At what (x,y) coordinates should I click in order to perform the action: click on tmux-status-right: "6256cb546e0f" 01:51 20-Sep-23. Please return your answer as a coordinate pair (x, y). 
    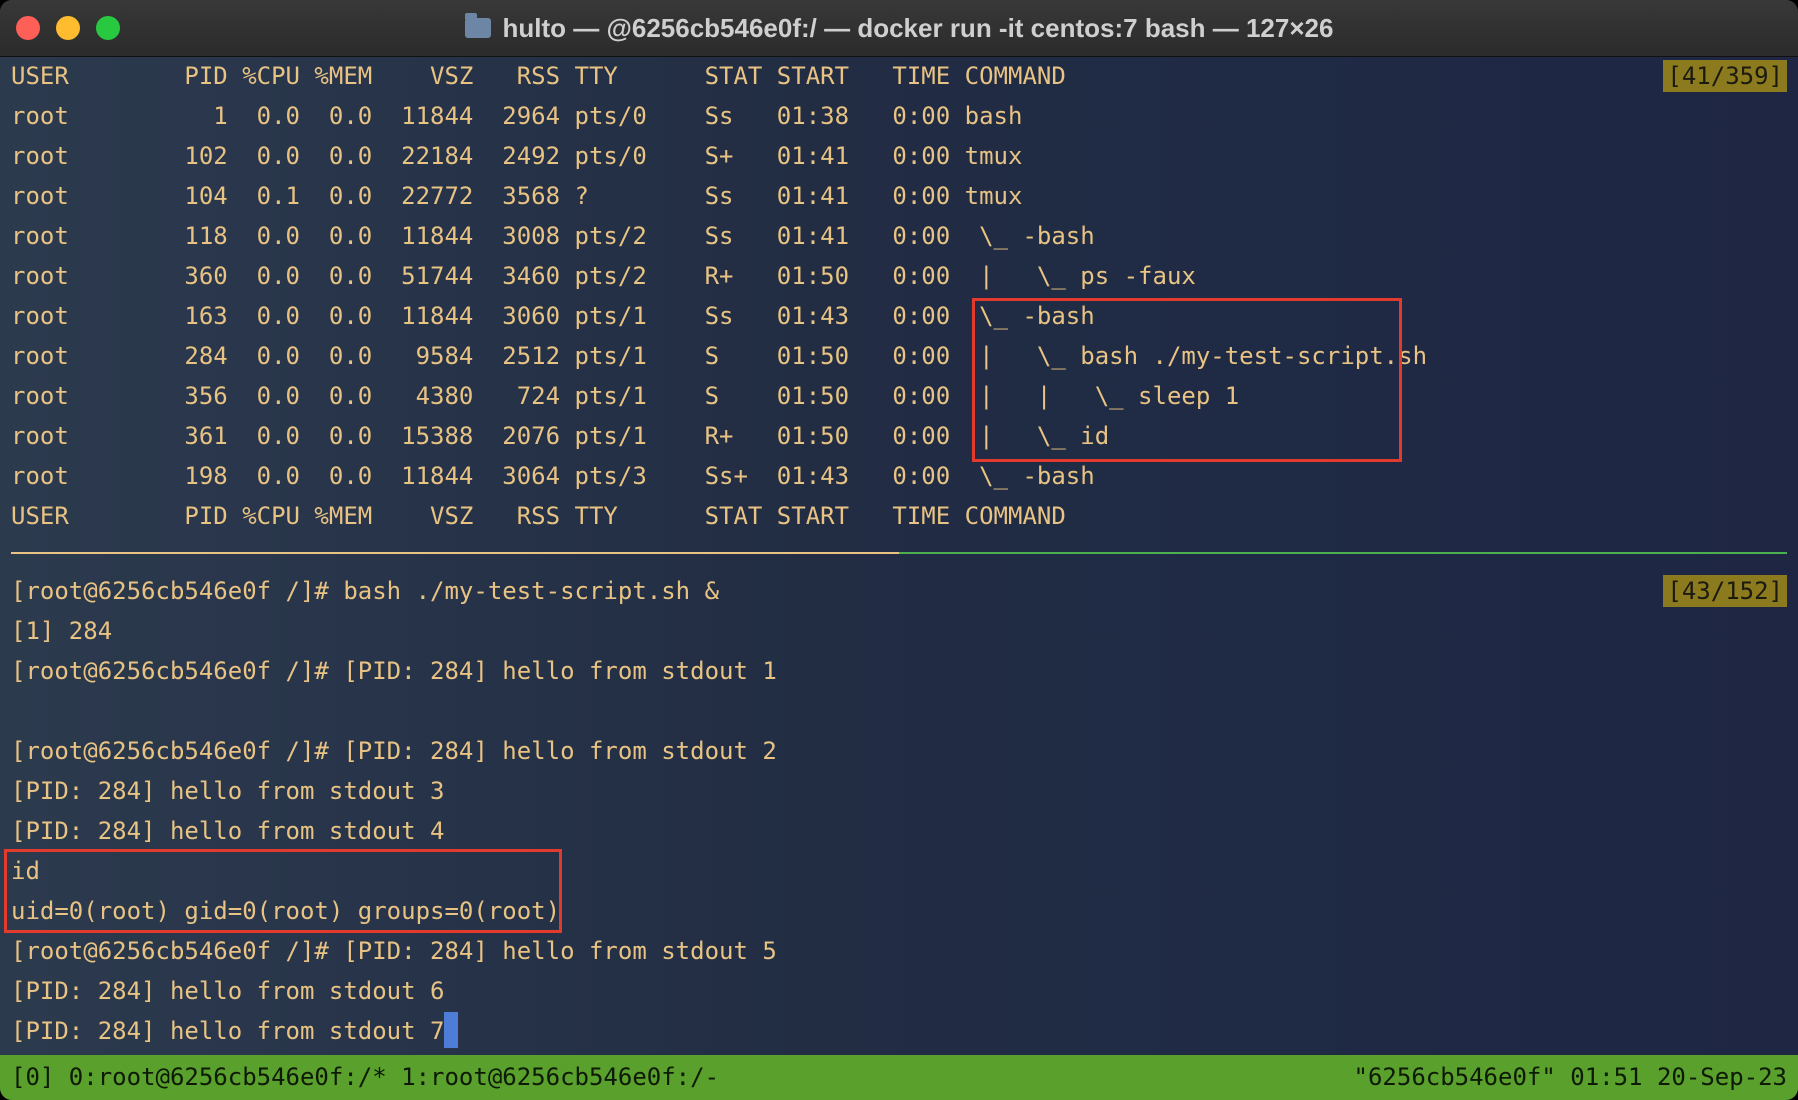
    Looking at the image, I should click on (1570, 1077).